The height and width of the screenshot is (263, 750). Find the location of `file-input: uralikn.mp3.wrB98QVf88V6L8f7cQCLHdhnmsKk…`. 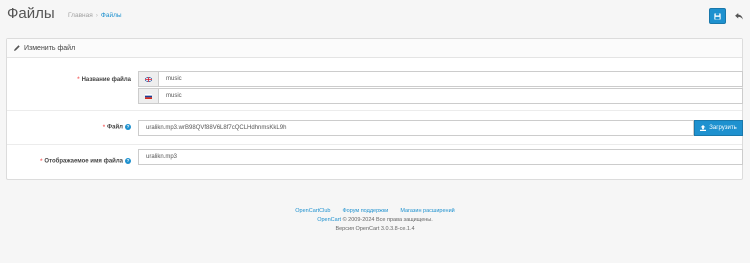

file-input: uralikn.mp3.wrB98QVf88V6L8f7cQCLHdhnmsKk… is located at coordinates (416, 128).